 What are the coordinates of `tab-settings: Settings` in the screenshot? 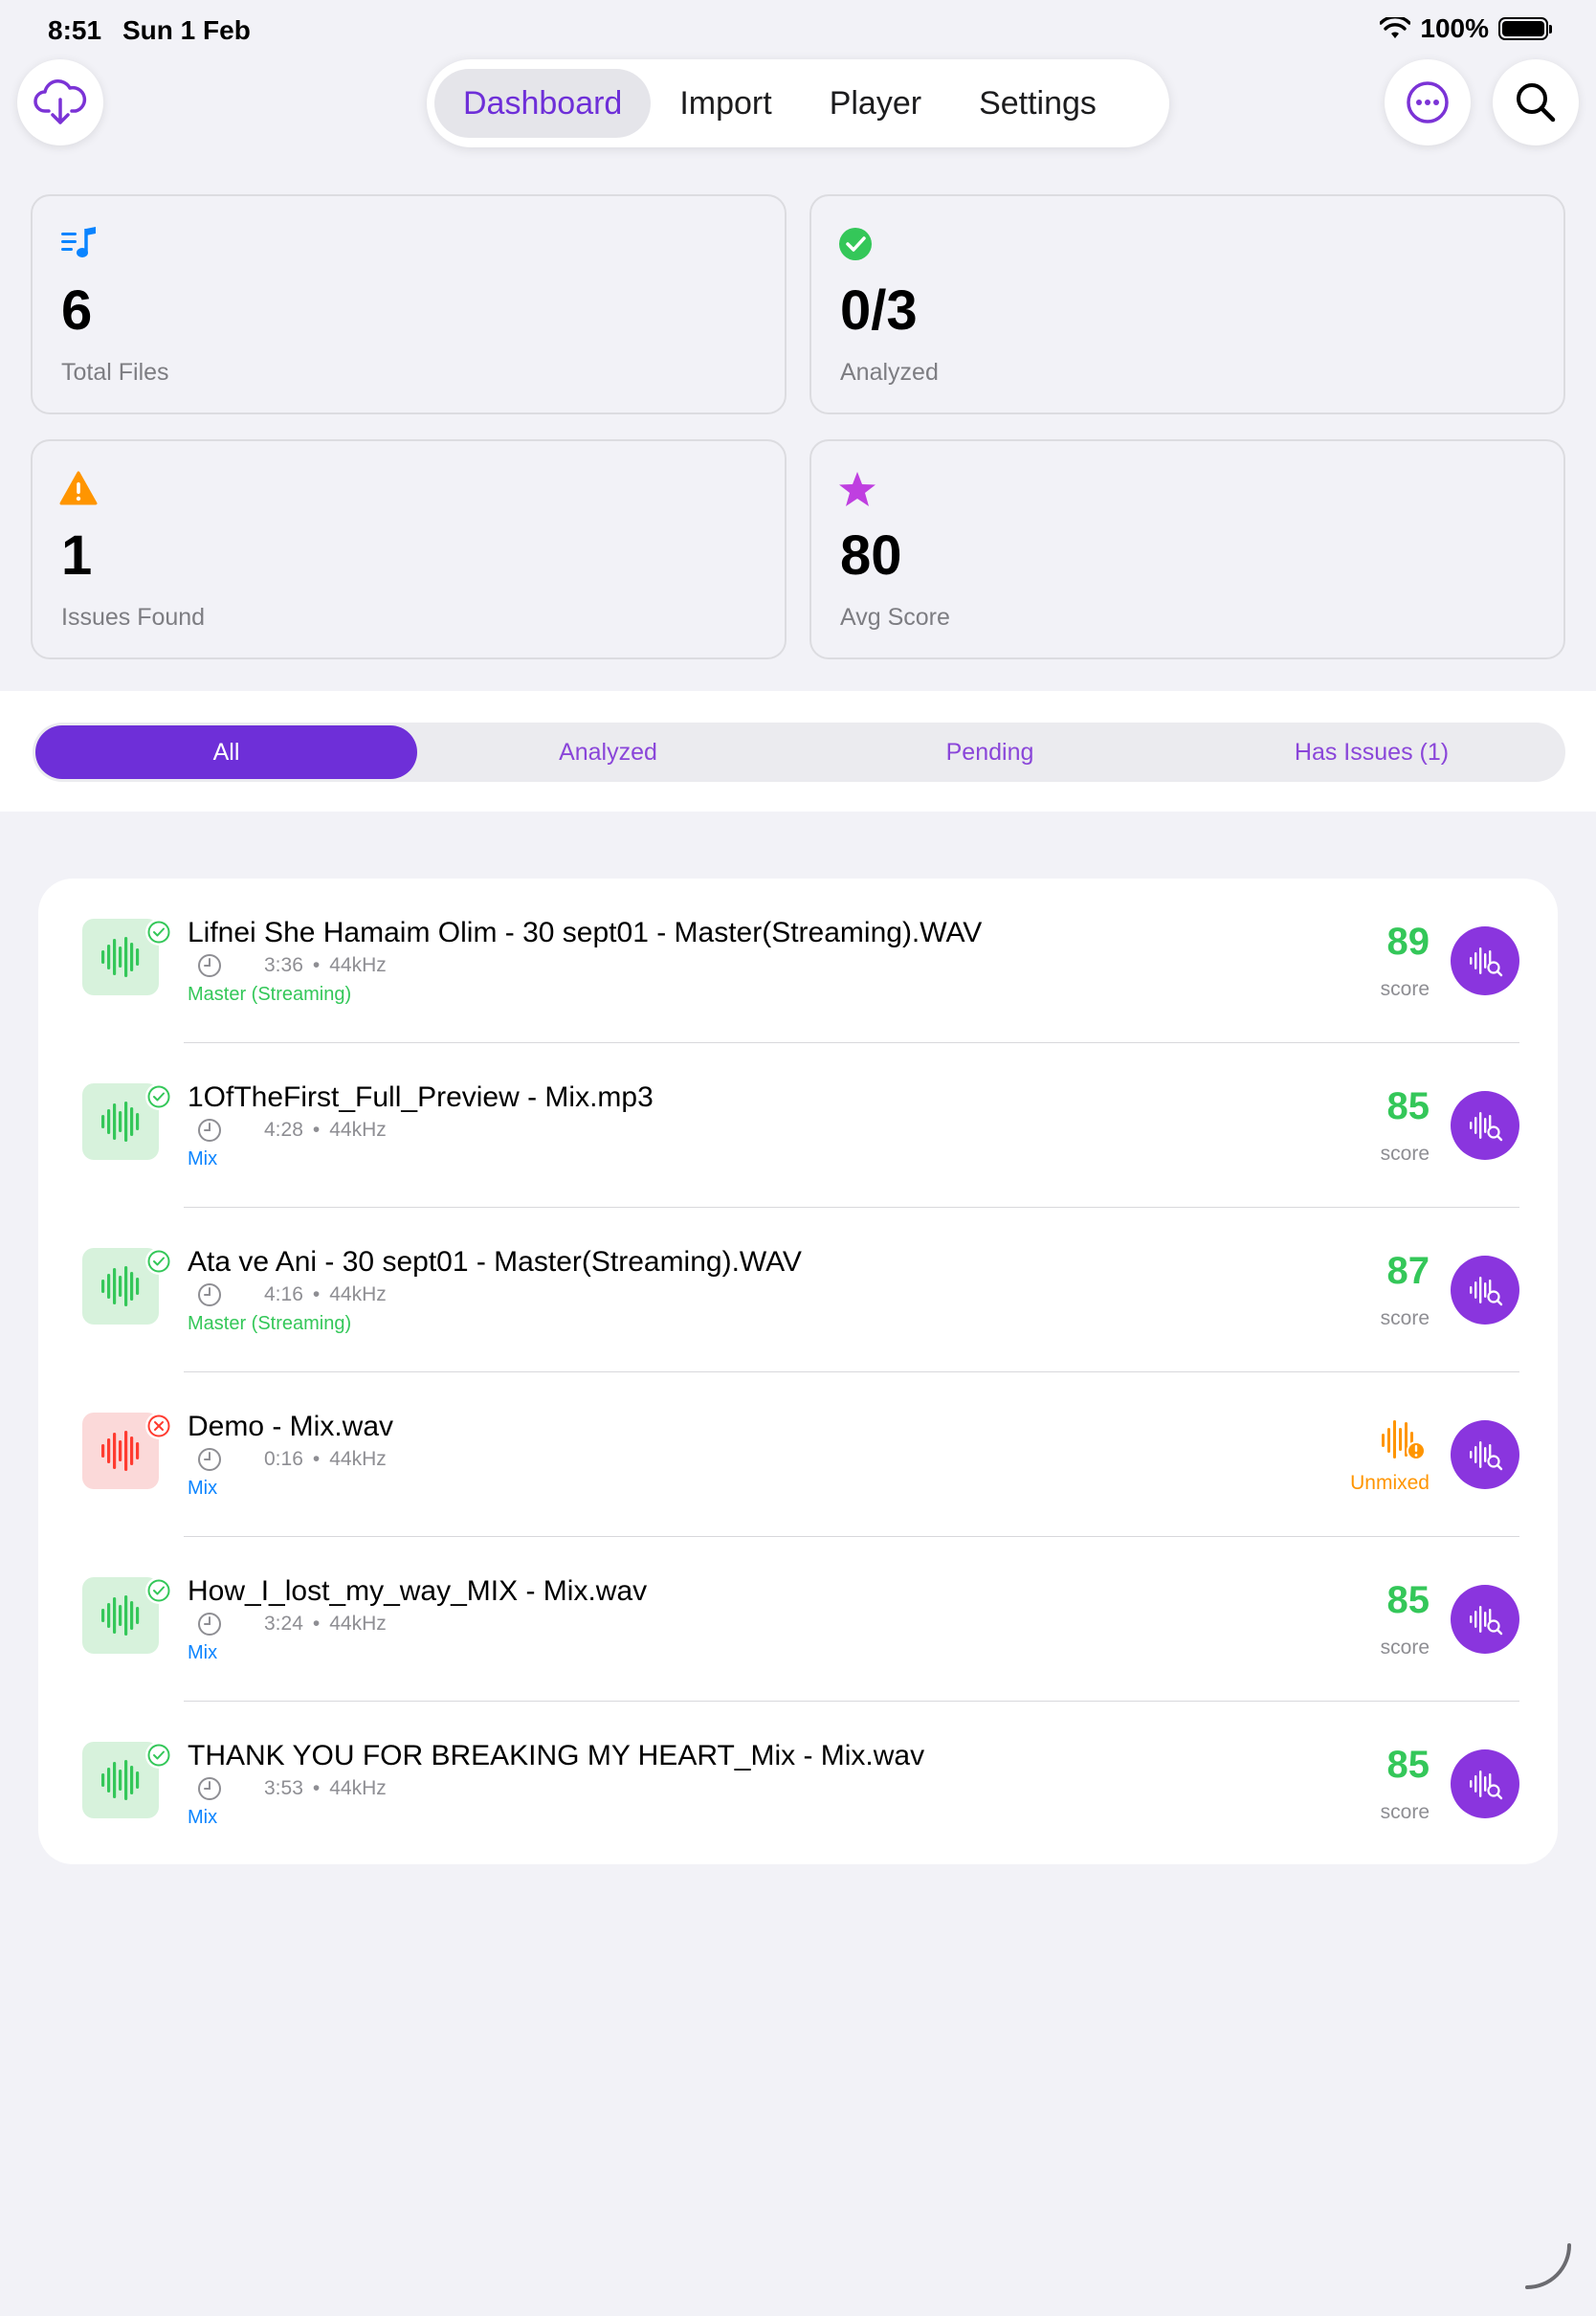 It's located at (1038, 104).